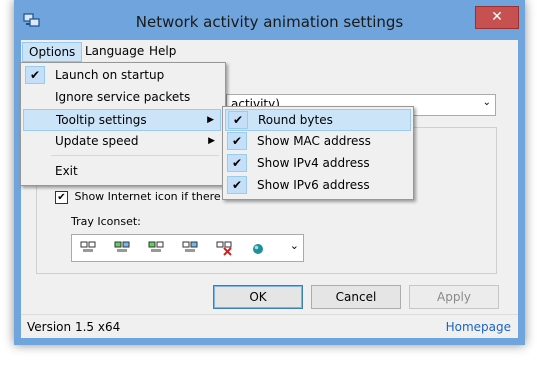 Image resolution: width=537 pixels, height=368 pixels. I want to click on menu-item-exit: Exit, so click(122, 171).